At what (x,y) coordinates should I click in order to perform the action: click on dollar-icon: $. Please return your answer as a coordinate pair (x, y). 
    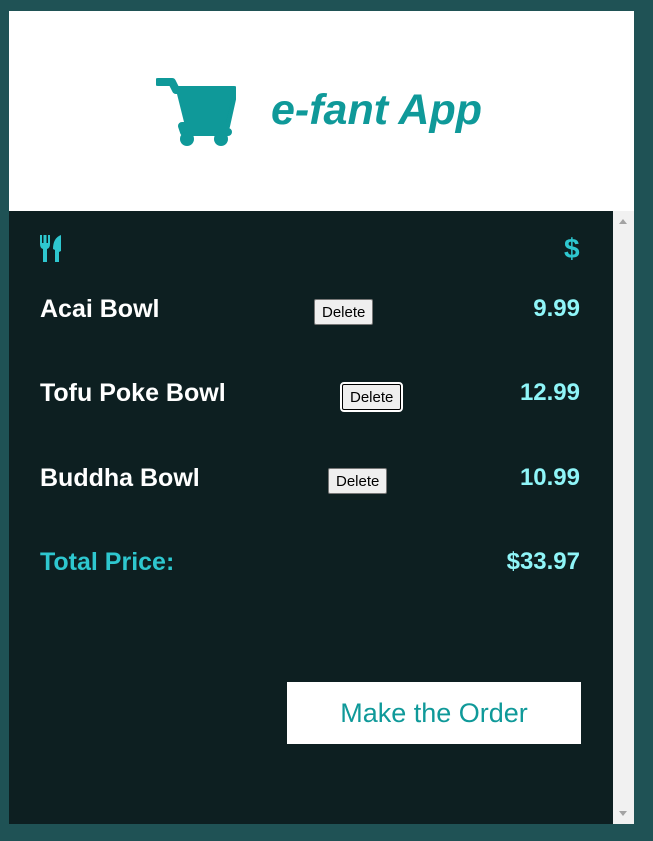
    Looking at the image, I should click on (572, 248).